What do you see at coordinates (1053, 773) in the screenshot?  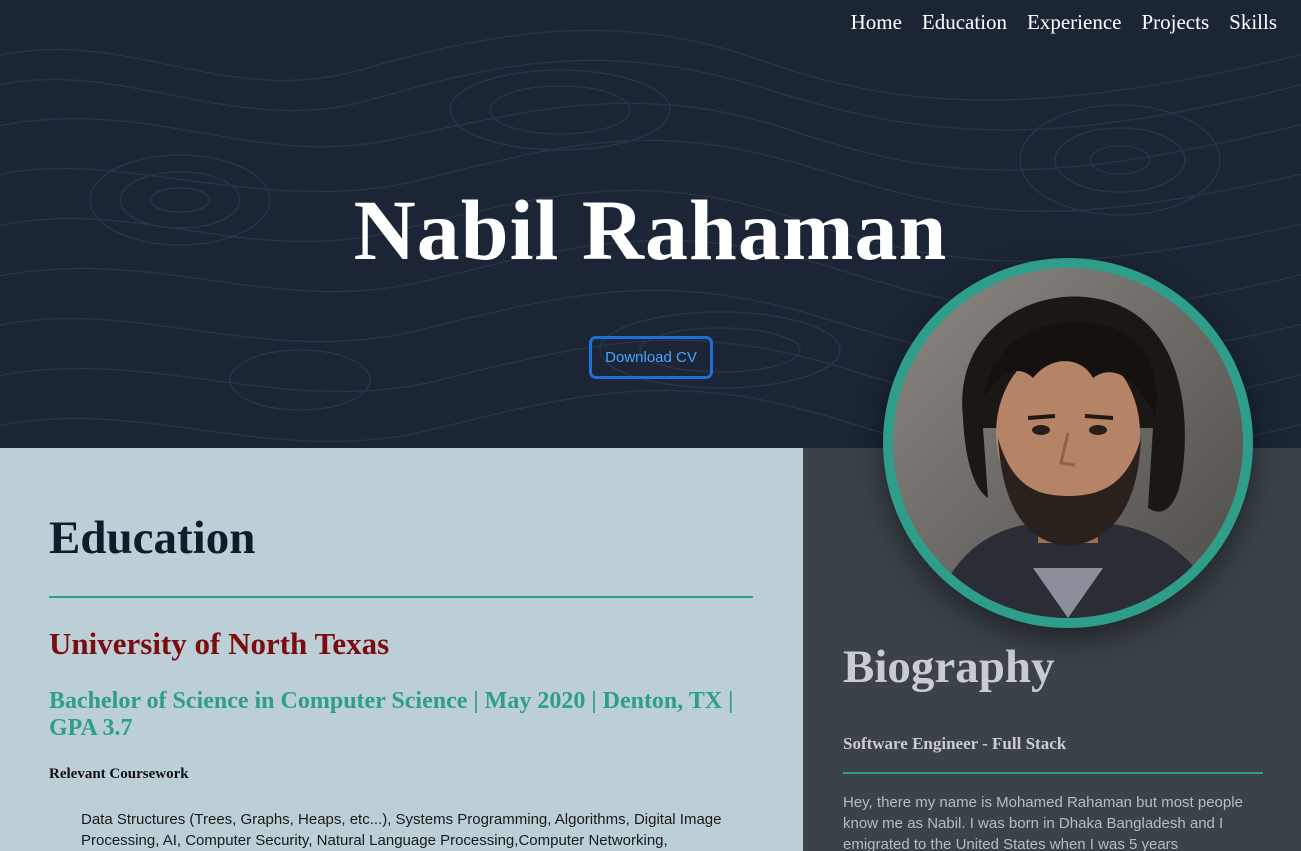 I see `biography-divider` at bounding box center [1053, 773].